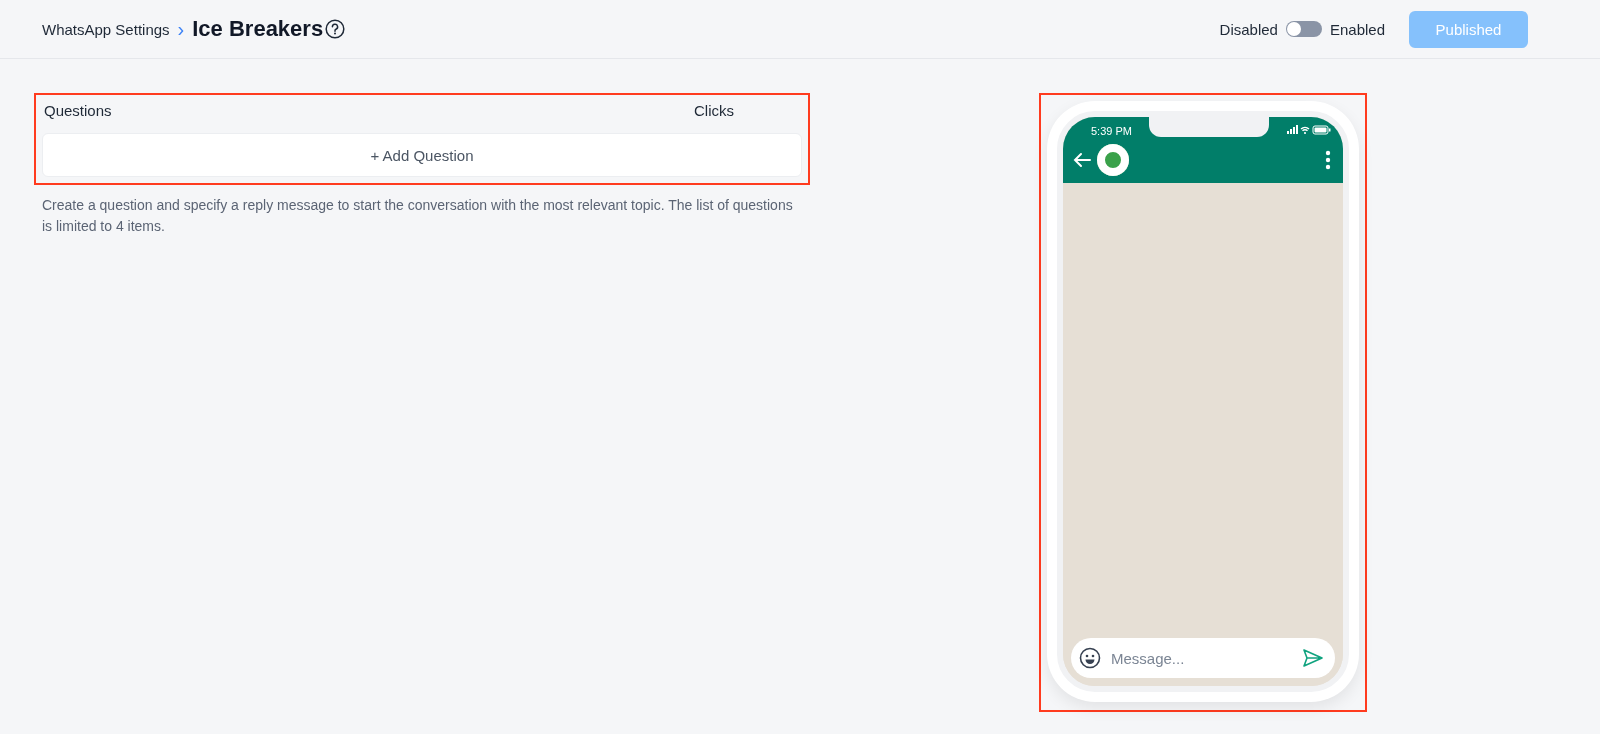 This screenshot has height=734, width=1600. Describe the element at coordinates (418, 216) in the screenshot. I see `help-text: Create a question and specify a reply message to start the conversation with the most relevant topic. The list of questions is limited to 4 items.` at that location.